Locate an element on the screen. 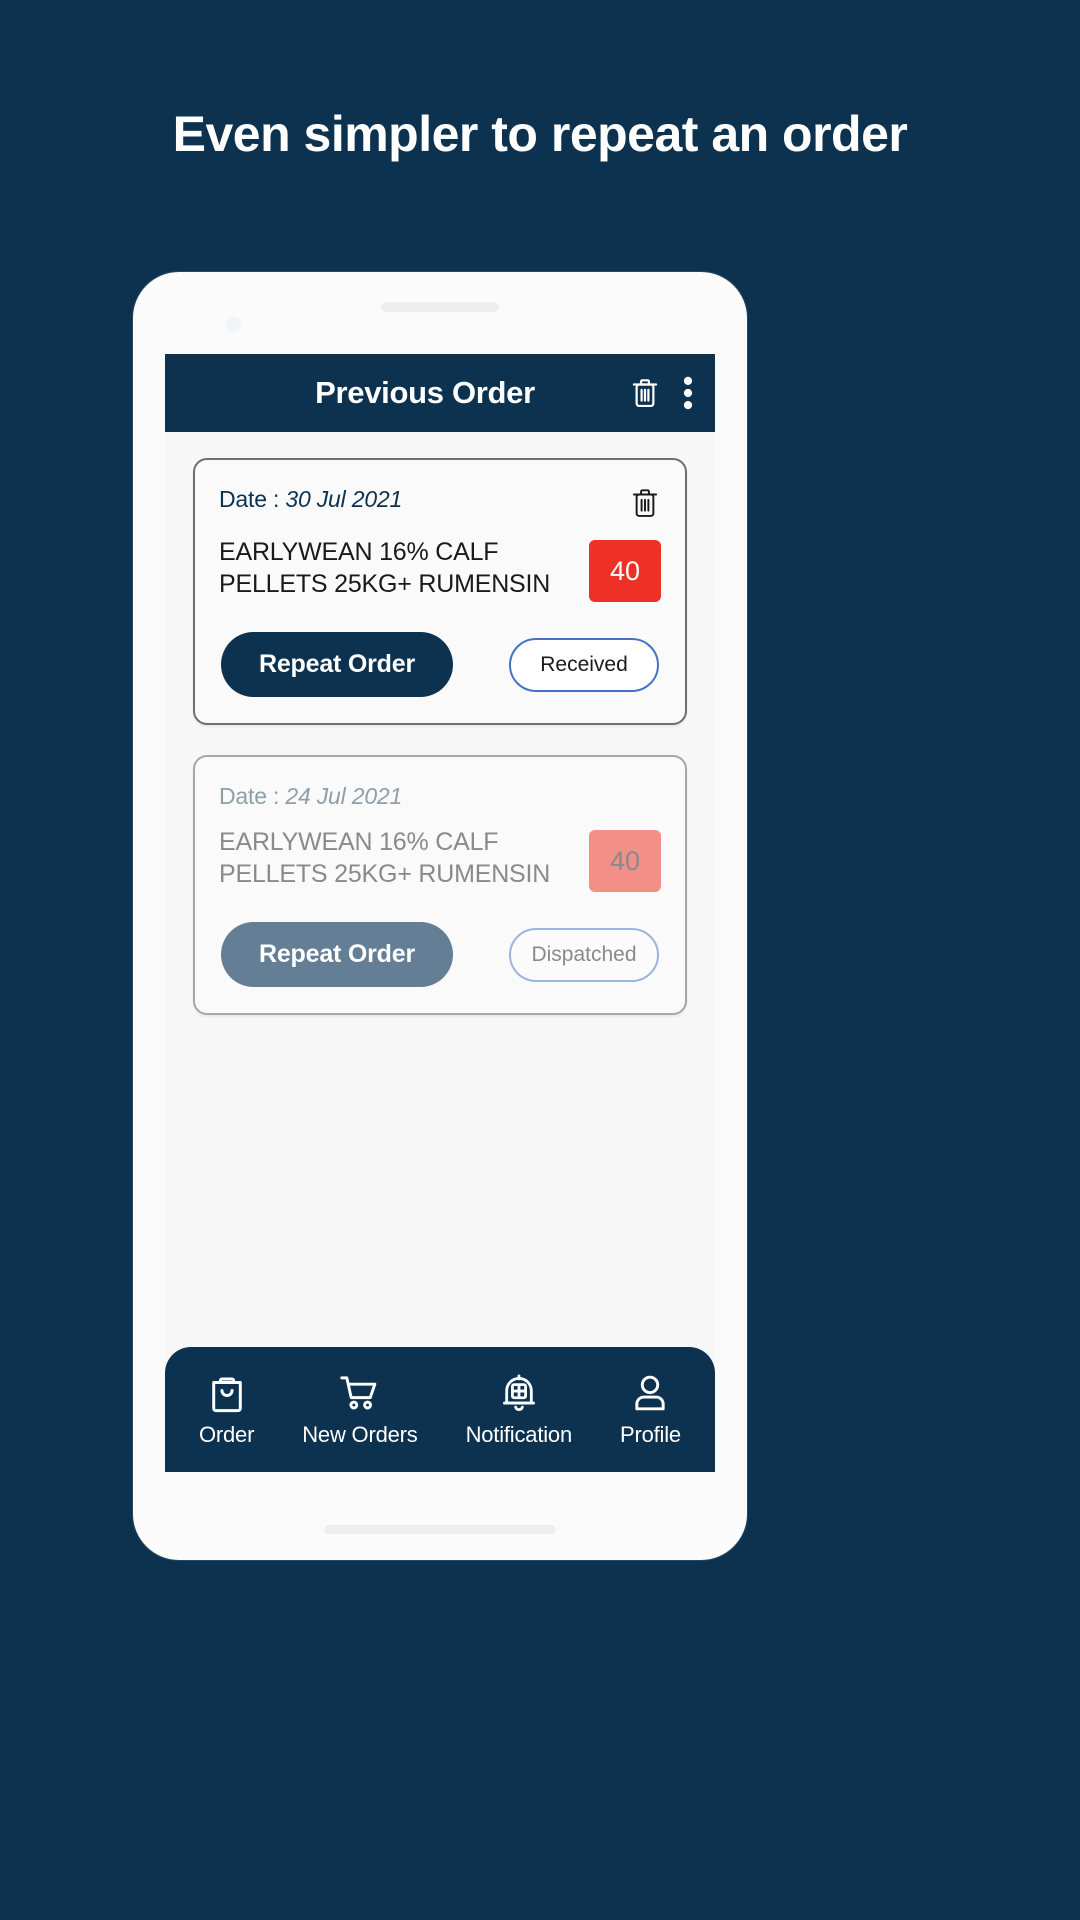  order-card-header: Date : 30 Jul 2021 is located at coordinates (440, 503).